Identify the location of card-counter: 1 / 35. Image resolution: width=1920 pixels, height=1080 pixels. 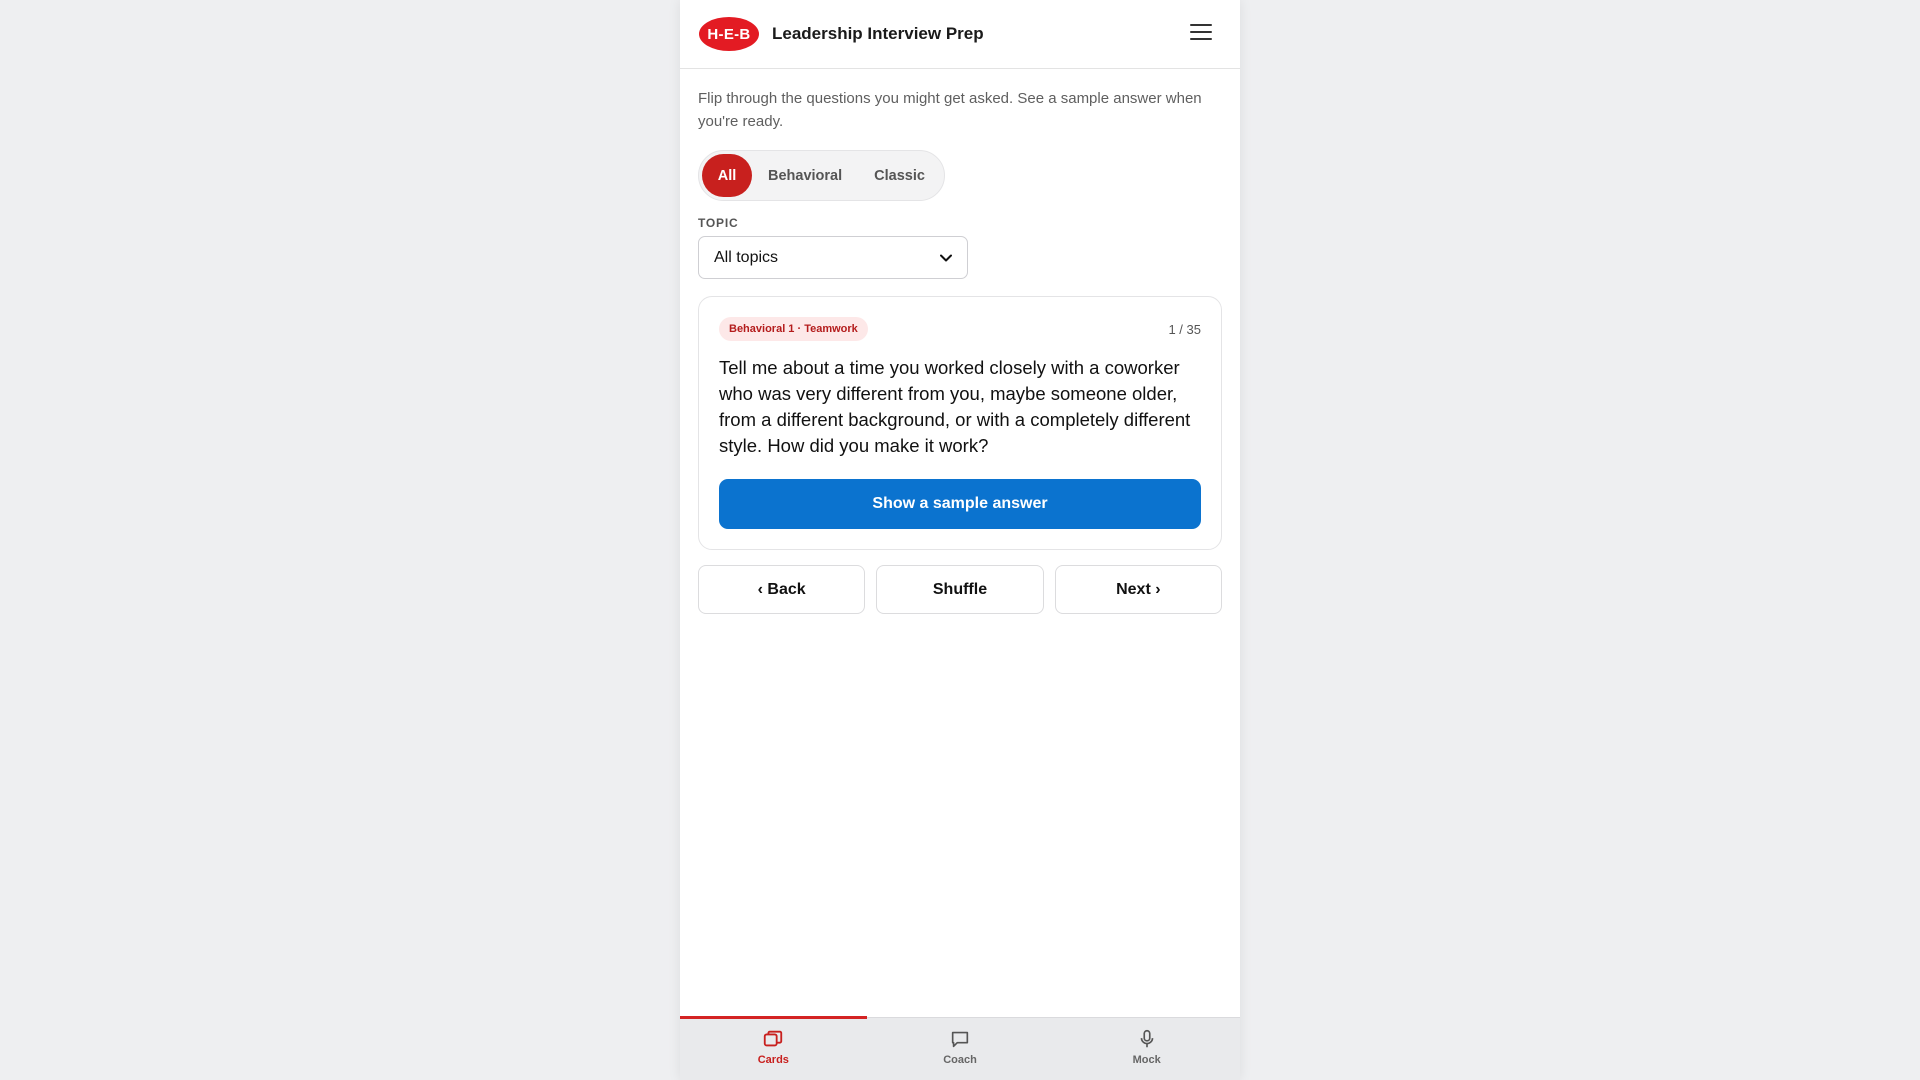
(1184, 329).